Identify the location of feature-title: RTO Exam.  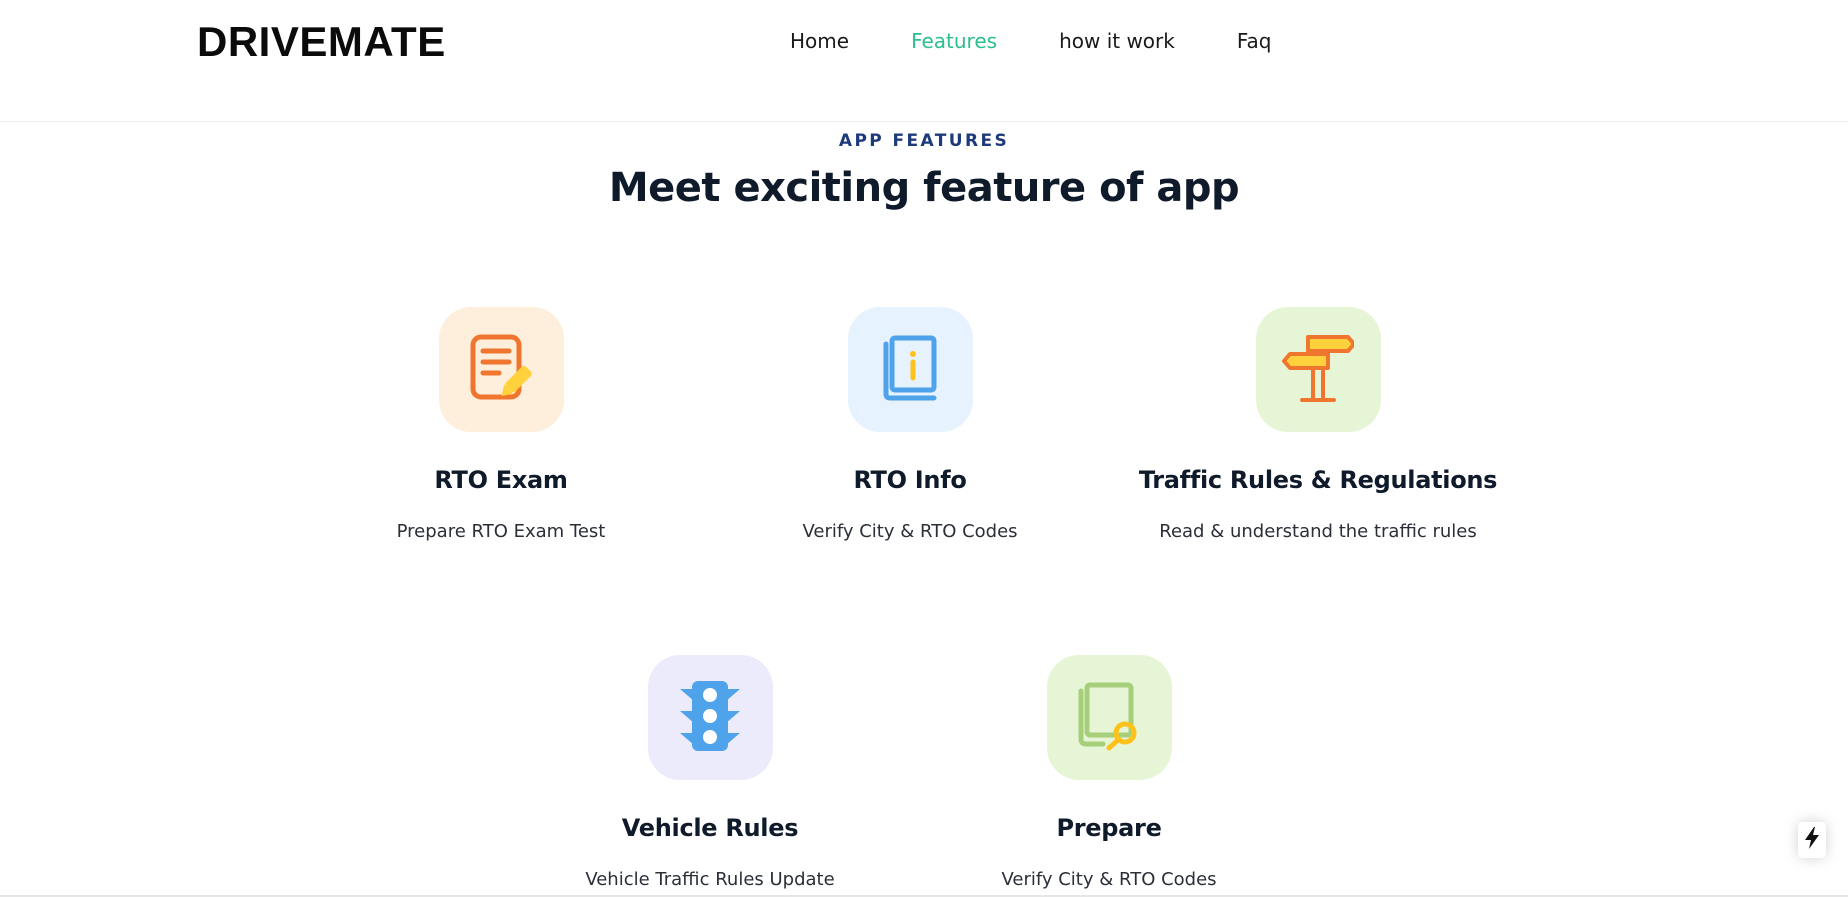
(501, 480).